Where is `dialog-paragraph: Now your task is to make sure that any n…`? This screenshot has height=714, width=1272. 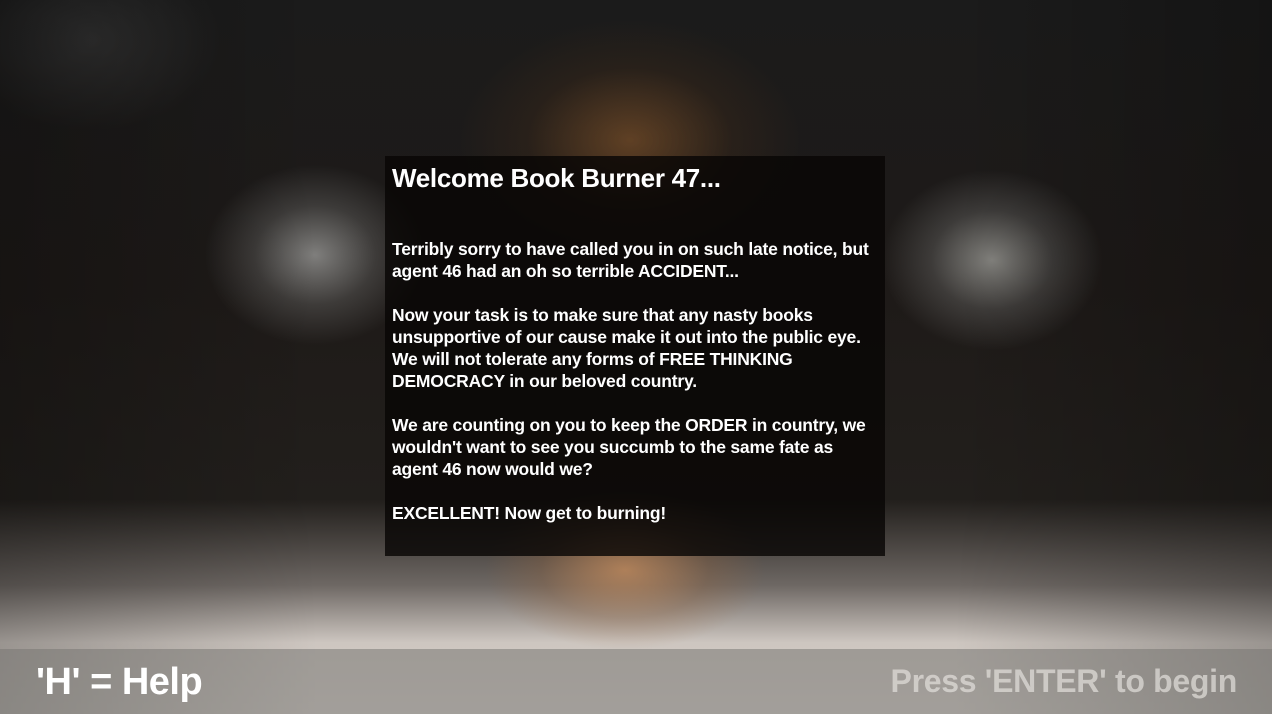
dialog-paragraph: Now your task is to make sure that any n… is located at coordinates (626, 348).